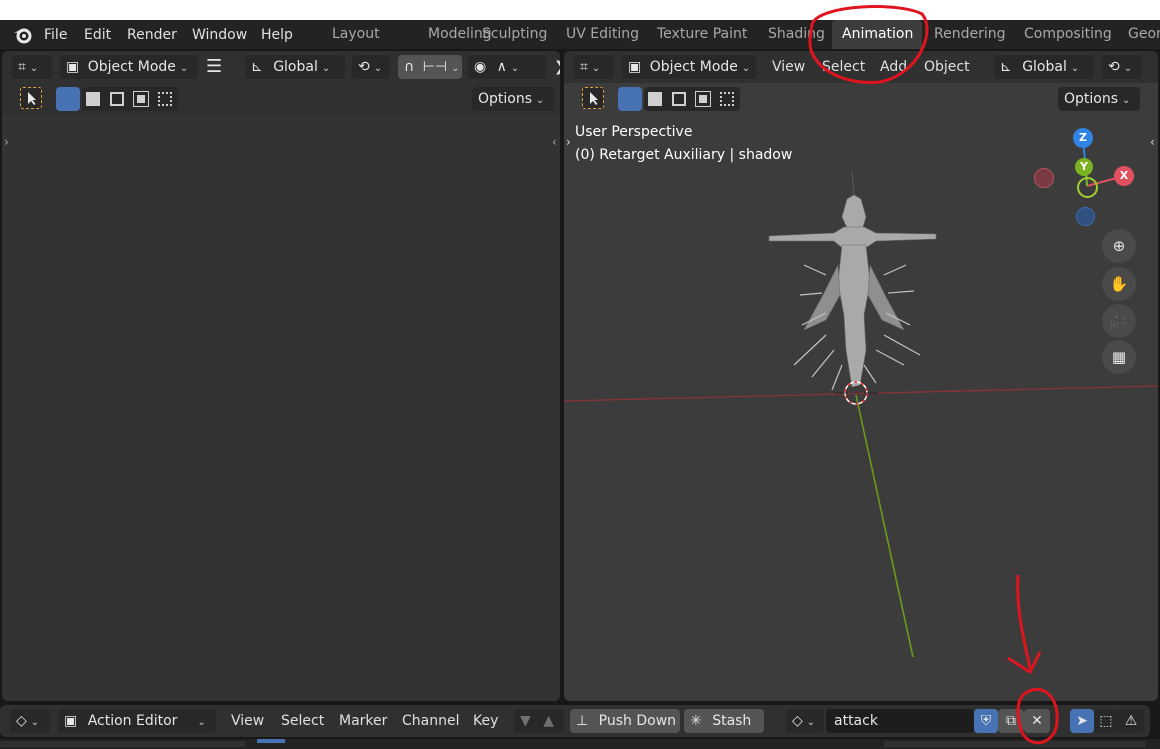 The image size is (1160, 749). What do you see at coordinates (271, 741) in the screenshot?
I see `current-frame-indicator` at bounding box center [271, 741].